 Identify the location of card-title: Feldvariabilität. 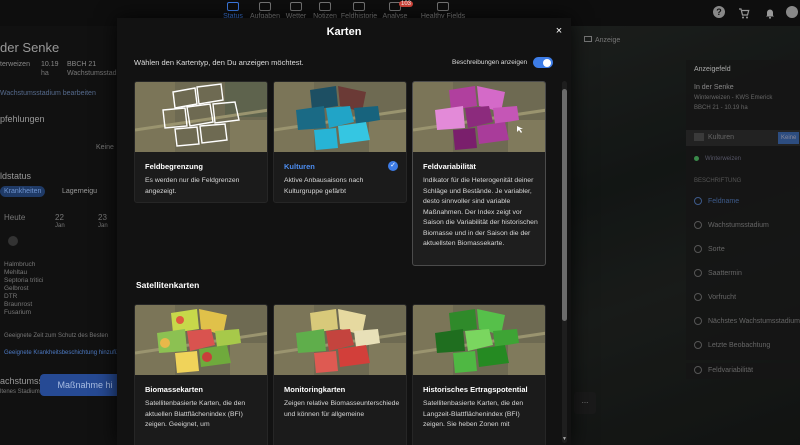
(449, 166).